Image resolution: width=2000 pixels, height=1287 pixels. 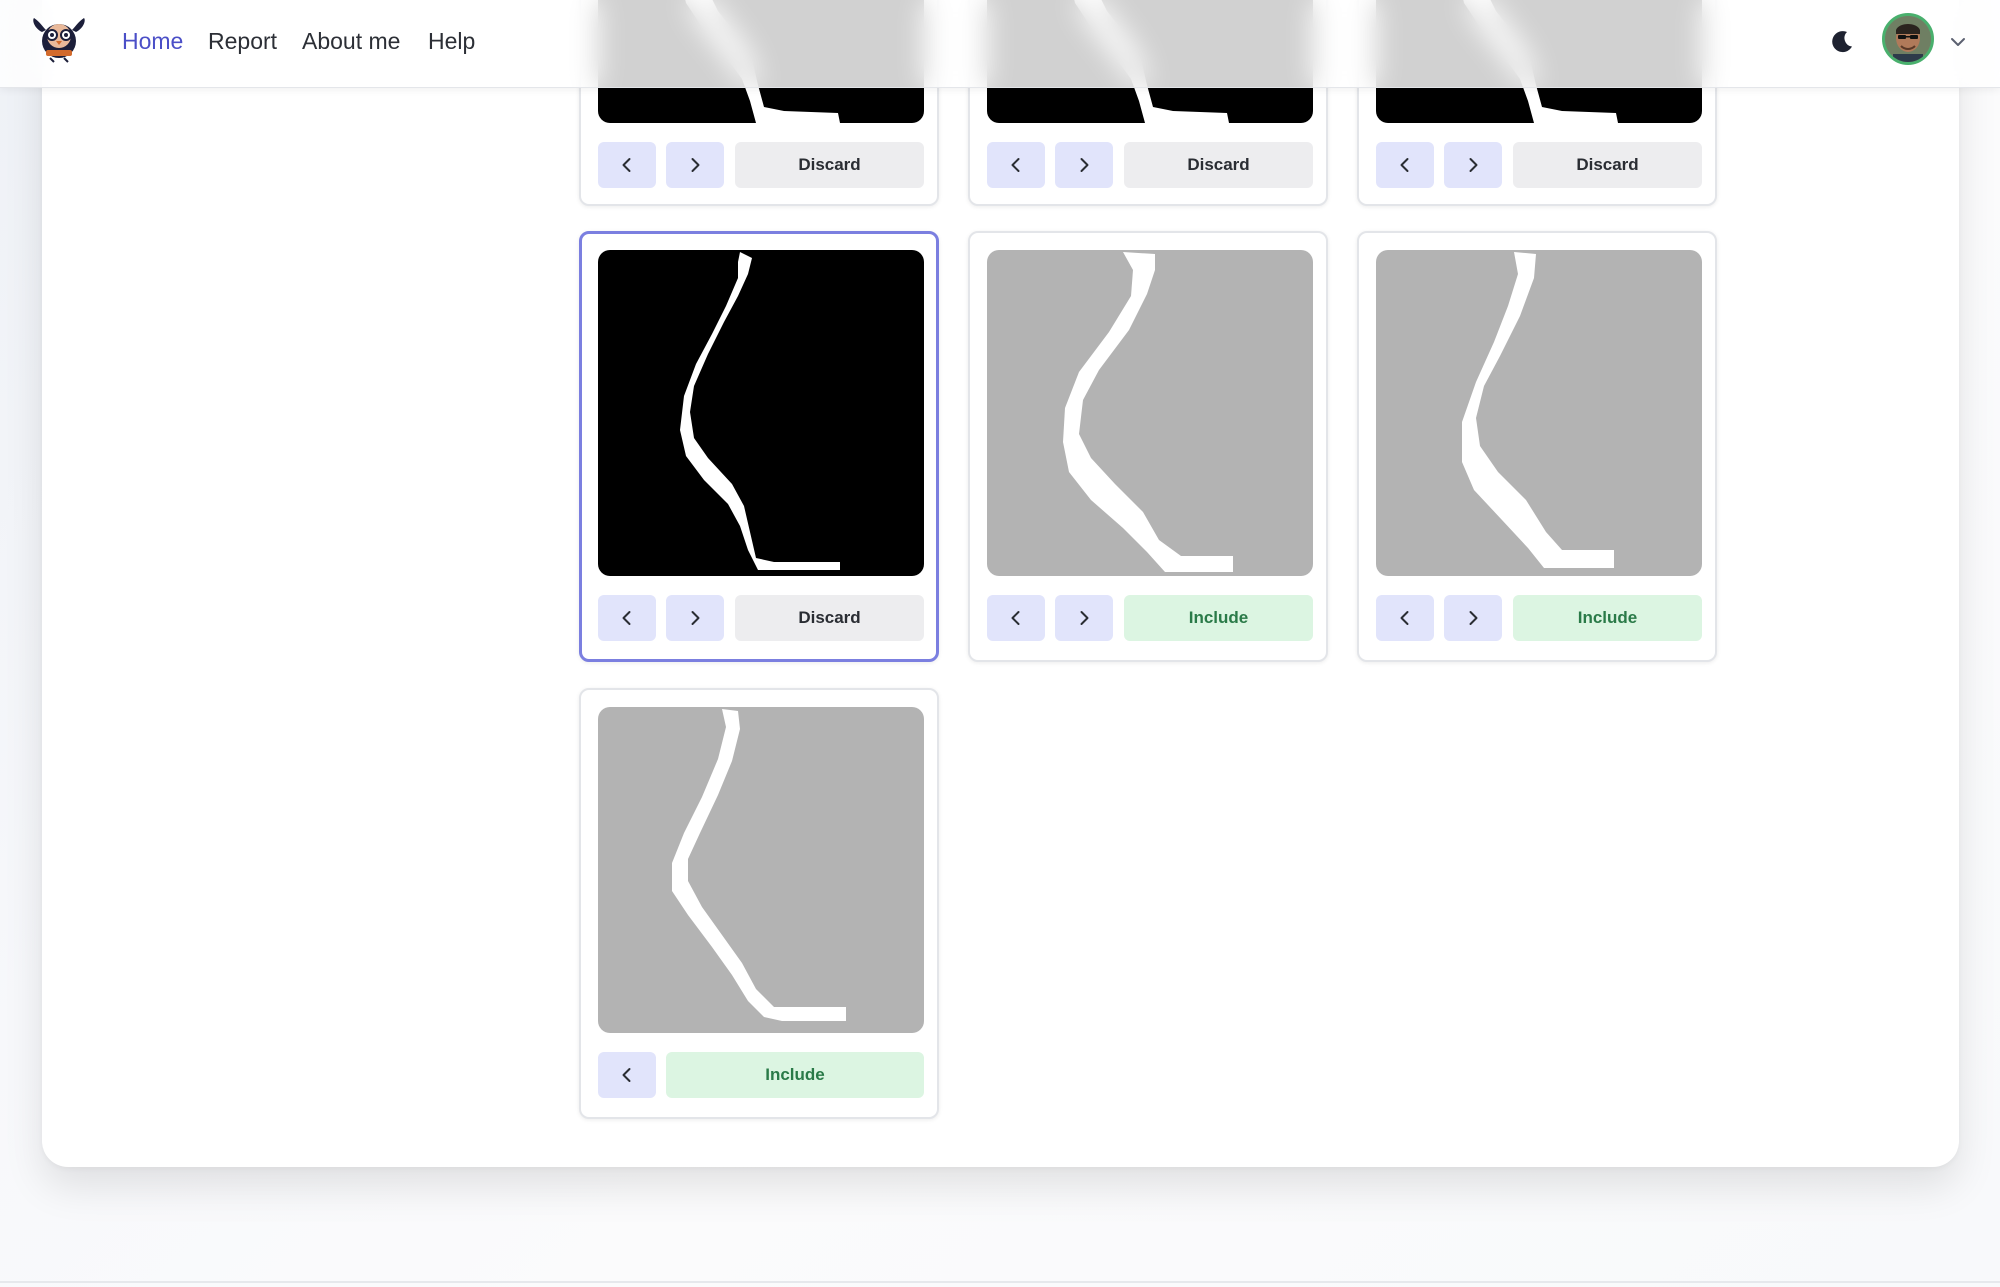 What do you see at coordinates (1842, 42) in the screenshot?
I see `moon-icon` at bounding box center [1842, 42].